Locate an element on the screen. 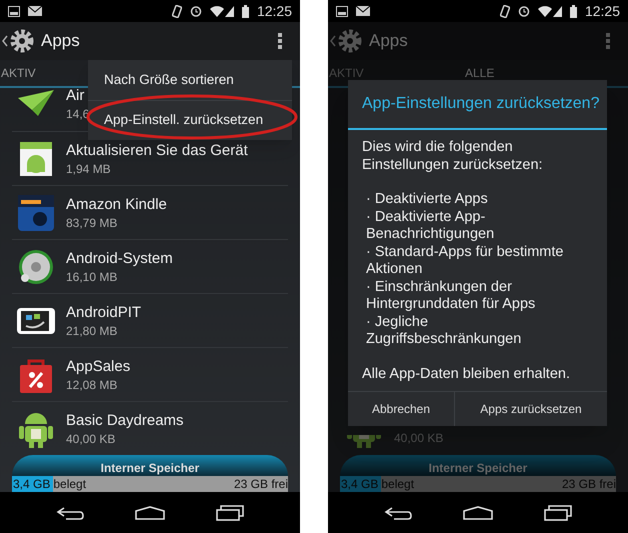 This screenshot has width=628, height=533. app-name: Aktualisieren Sie das Gerät is located at coordinates (157, 150).